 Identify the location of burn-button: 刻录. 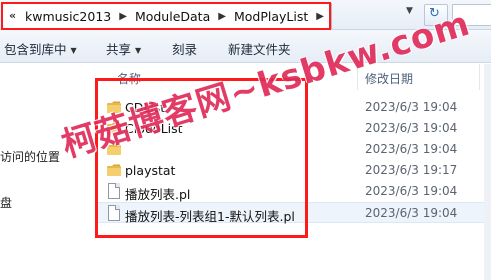
(184, 48).